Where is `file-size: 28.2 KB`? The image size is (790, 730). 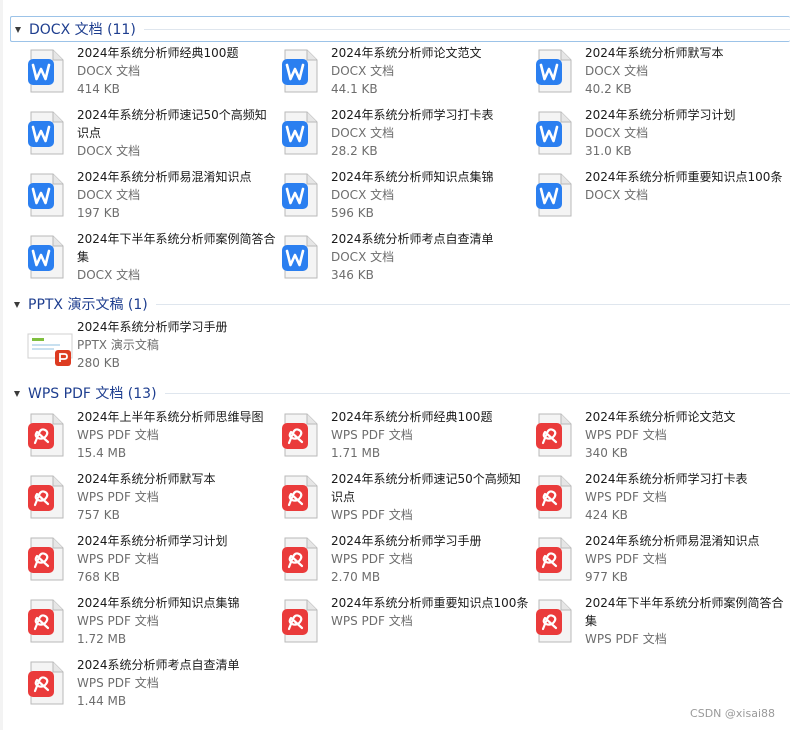 file-size: 28.2 KB is located at coordinates (354, 151).